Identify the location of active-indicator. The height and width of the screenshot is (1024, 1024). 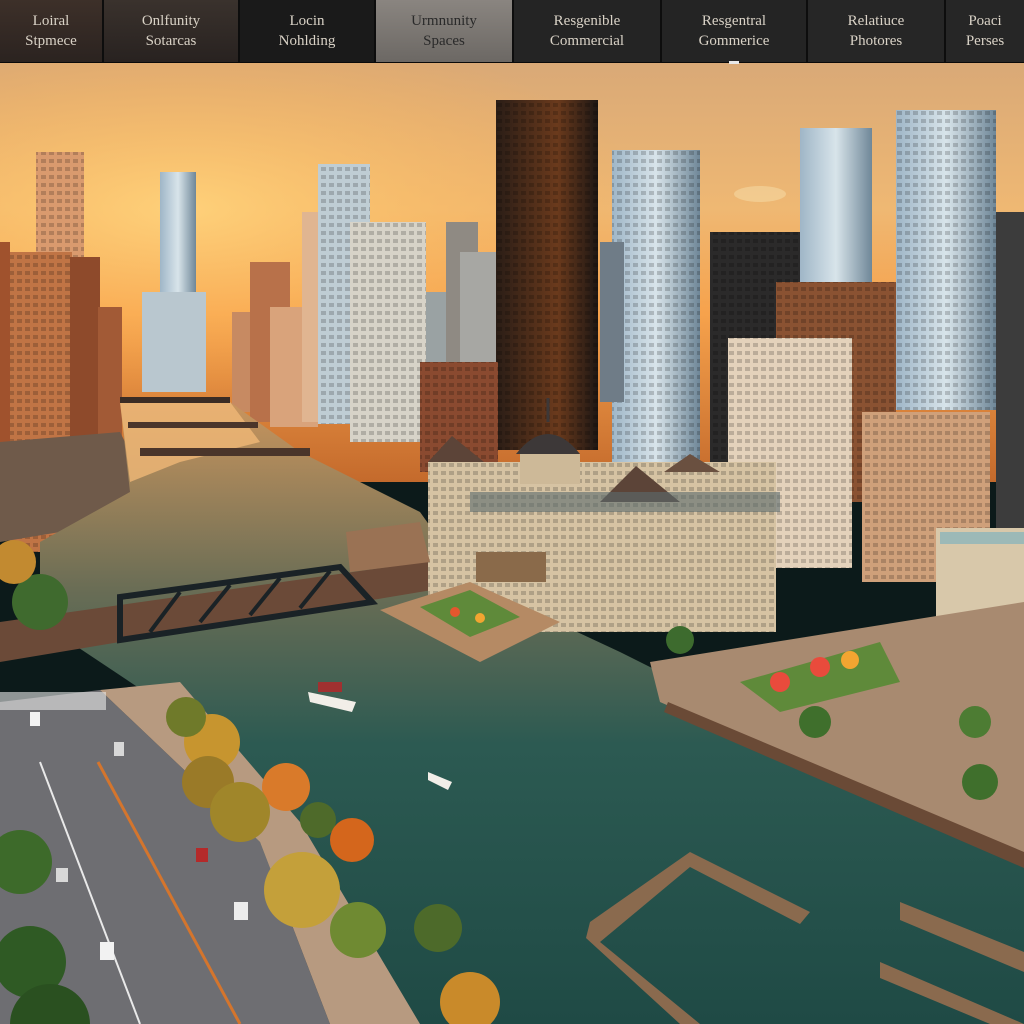
(734, 62).